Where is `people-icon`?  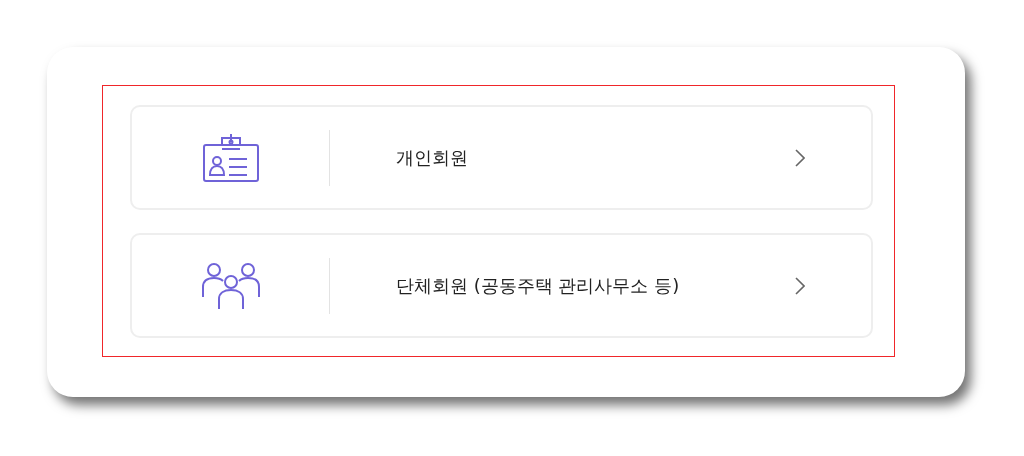
people-icon is located at coordinates (230, 285).